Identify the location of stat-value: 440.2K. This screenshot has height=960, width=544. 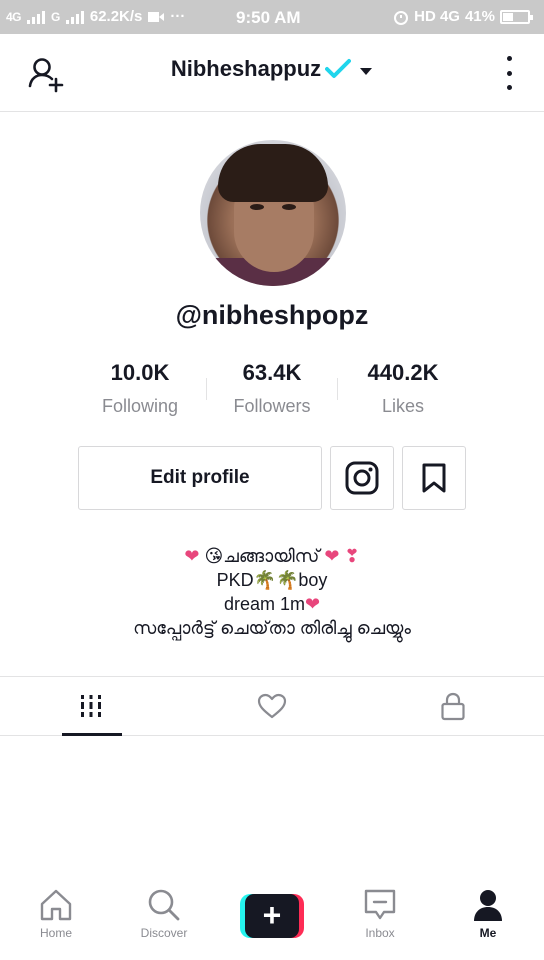
(403, 372).